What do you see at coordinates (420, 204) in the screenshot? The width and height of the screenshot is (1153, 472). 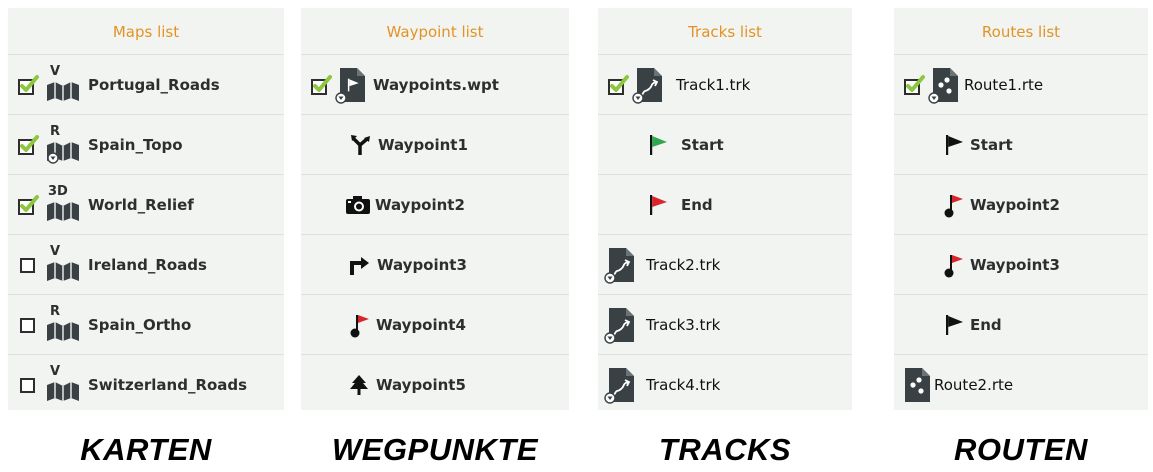 I see `waypoint-name: Waypoint2` at bounding box center [420, 204].